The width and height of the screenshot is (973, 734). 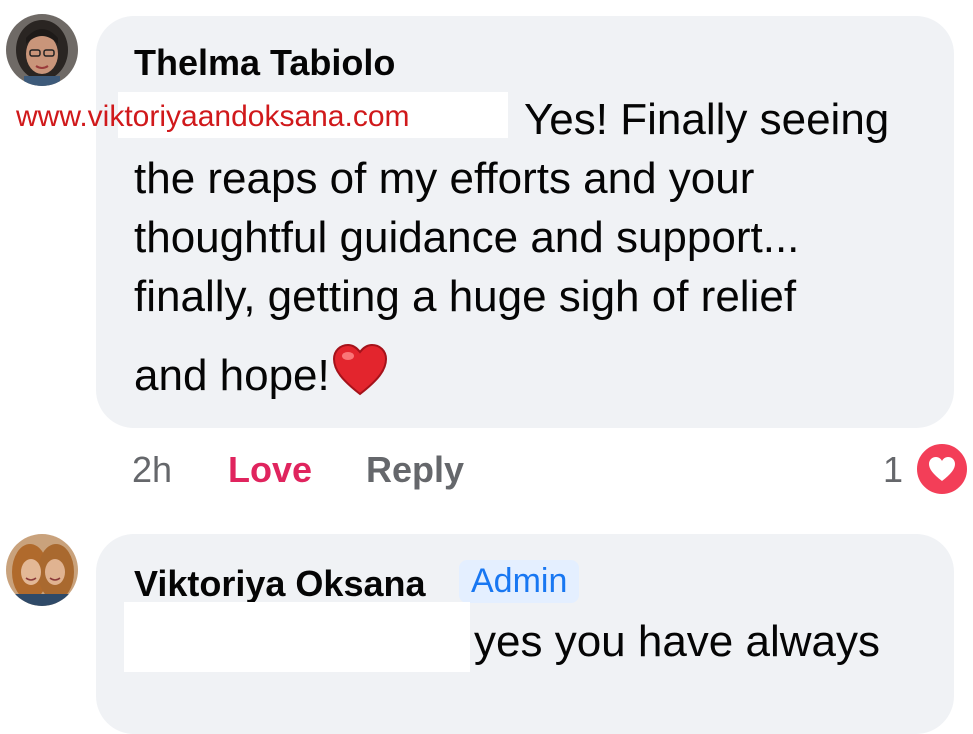 What do you see at coordinates (444, 178) in the screenshot?
I see `comment-line: the reaps of my efforts and your` at bounding box center [444, 178].